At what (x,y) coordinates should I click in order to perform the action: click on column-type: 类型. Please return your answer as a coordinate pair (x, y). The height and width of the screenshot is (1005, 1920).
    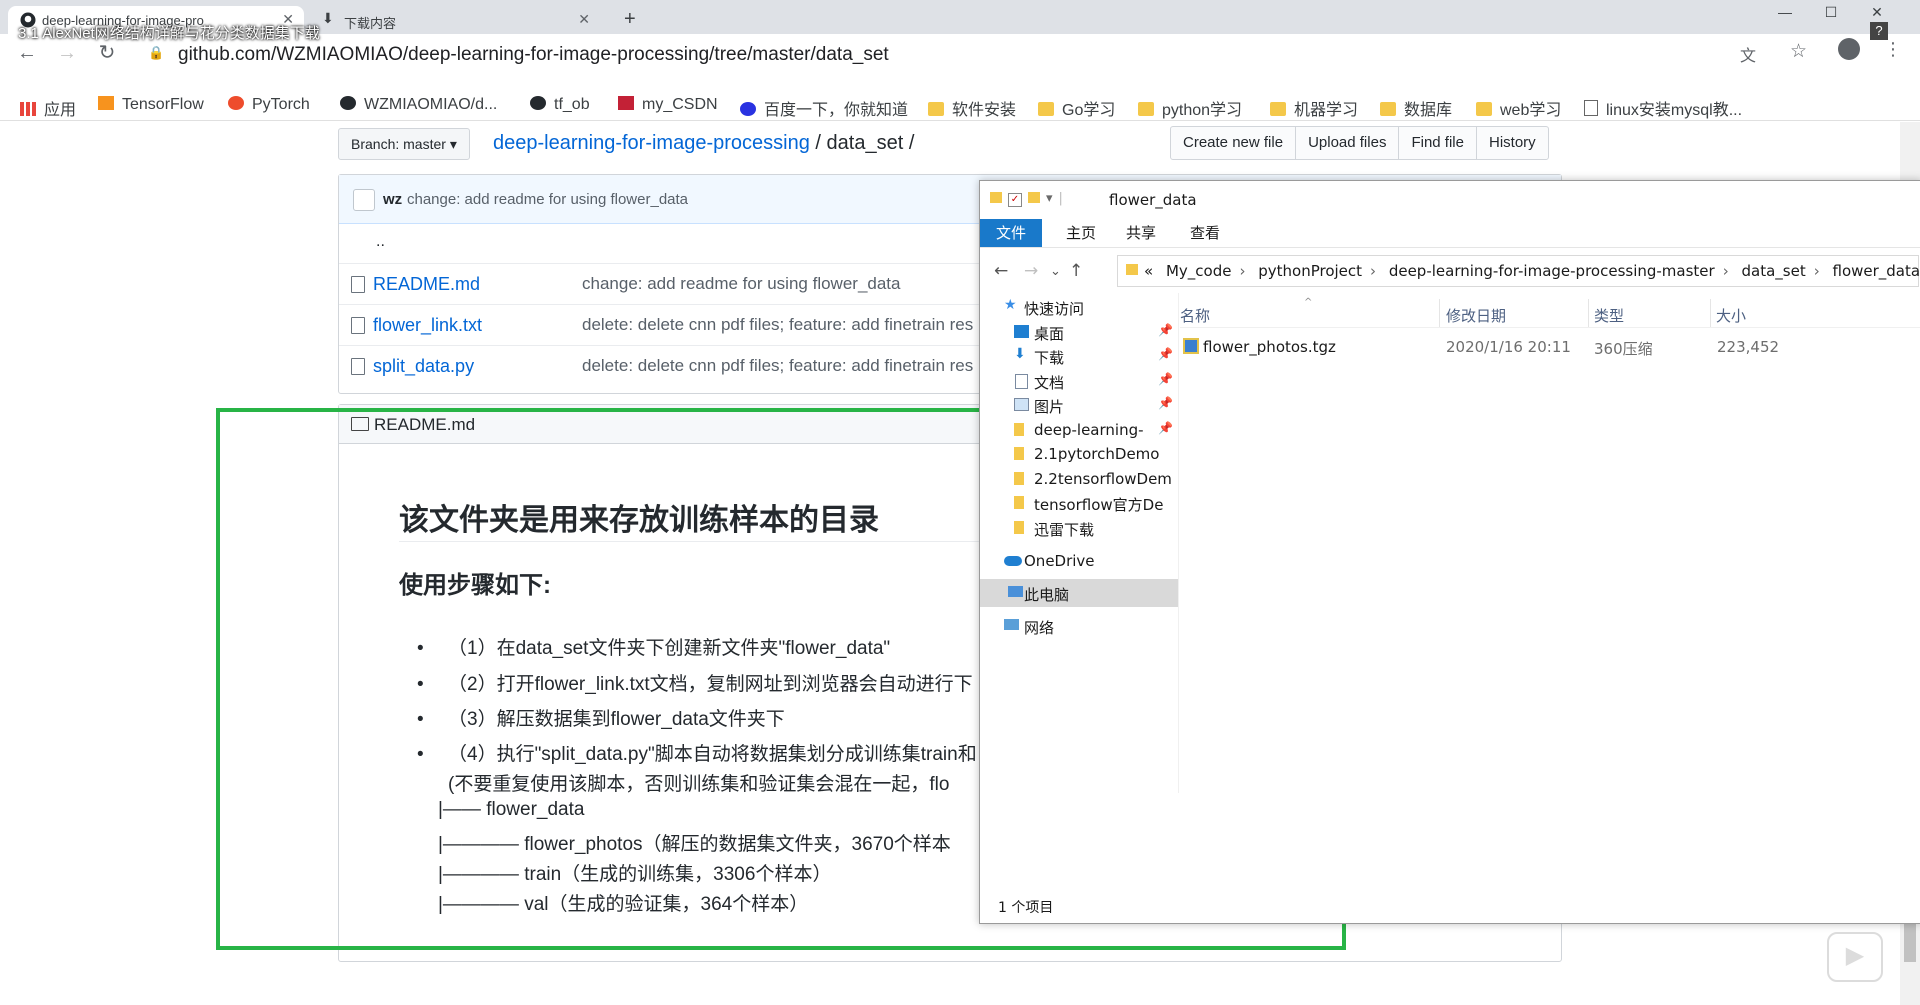
    Looking at the image, I should click on (1609, 315).